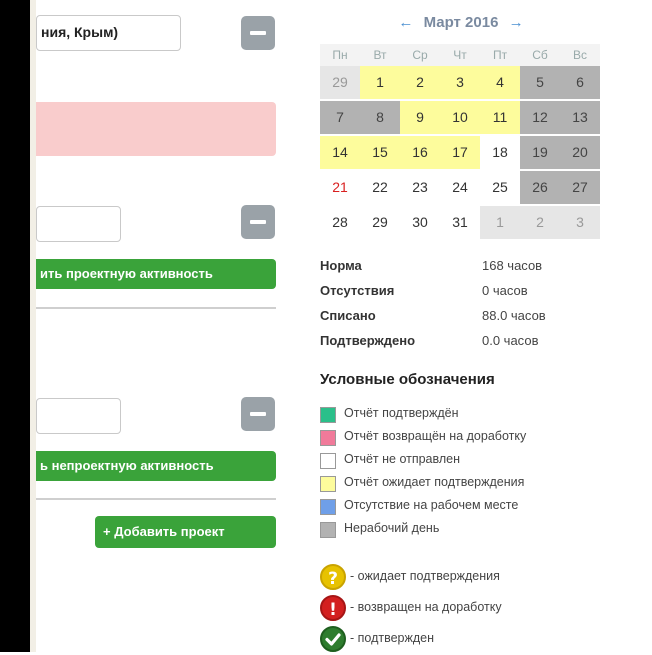  Describe the element at coordinates (348, 315) in the screenshot. I see `summary-label: Списано` at that location.